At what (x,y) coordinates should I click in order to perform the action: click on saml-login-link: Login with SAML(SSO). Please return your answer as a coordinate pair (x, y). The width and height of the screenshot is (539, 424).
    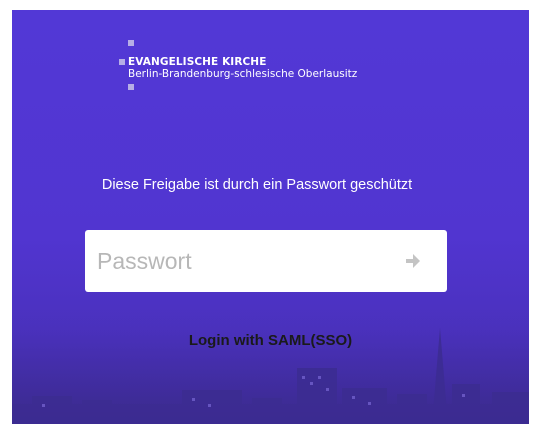
    Looking at the image, I should click on (270, 340).